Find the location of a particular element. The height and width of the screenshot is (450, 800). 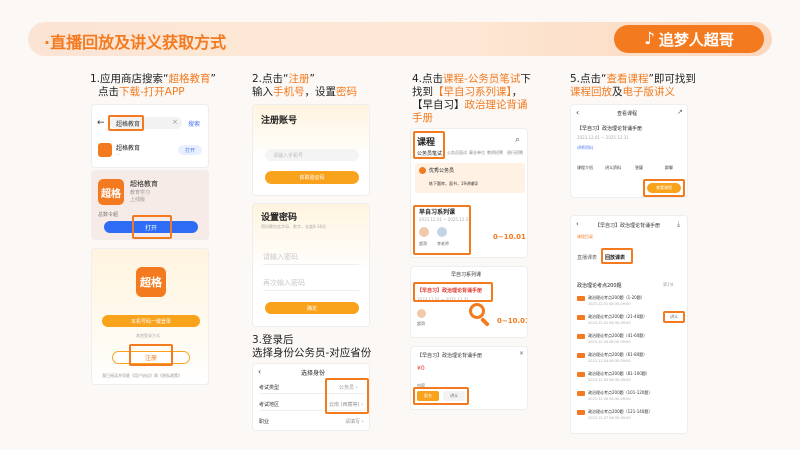

lesson-date: 2023.12.04 08:30-09:00 is located at coordinates (609, 361).